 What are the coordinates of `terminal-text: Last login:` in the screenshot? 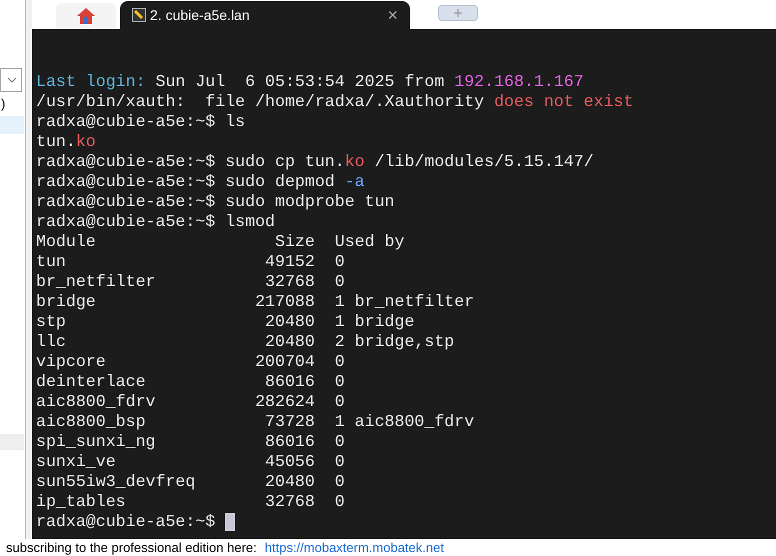 It's located at (91, 82).